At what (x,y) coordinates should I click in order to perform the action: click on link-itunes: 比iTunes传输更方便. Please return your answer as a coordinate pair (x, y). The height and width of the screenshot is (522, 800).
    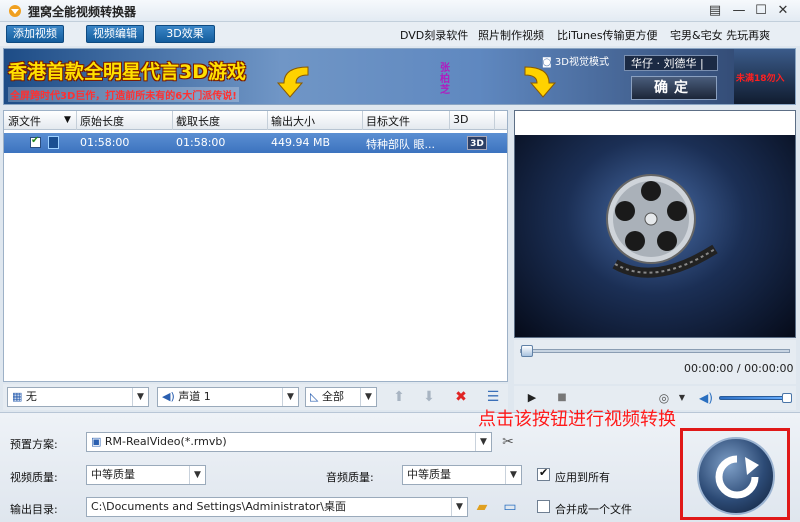
    Looking at the image, I should click on (607, 35).